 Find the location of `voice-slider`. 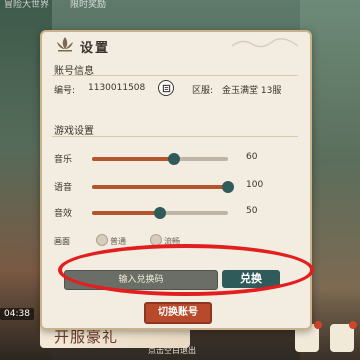

voice-slider is located at coordinates (163, 187).